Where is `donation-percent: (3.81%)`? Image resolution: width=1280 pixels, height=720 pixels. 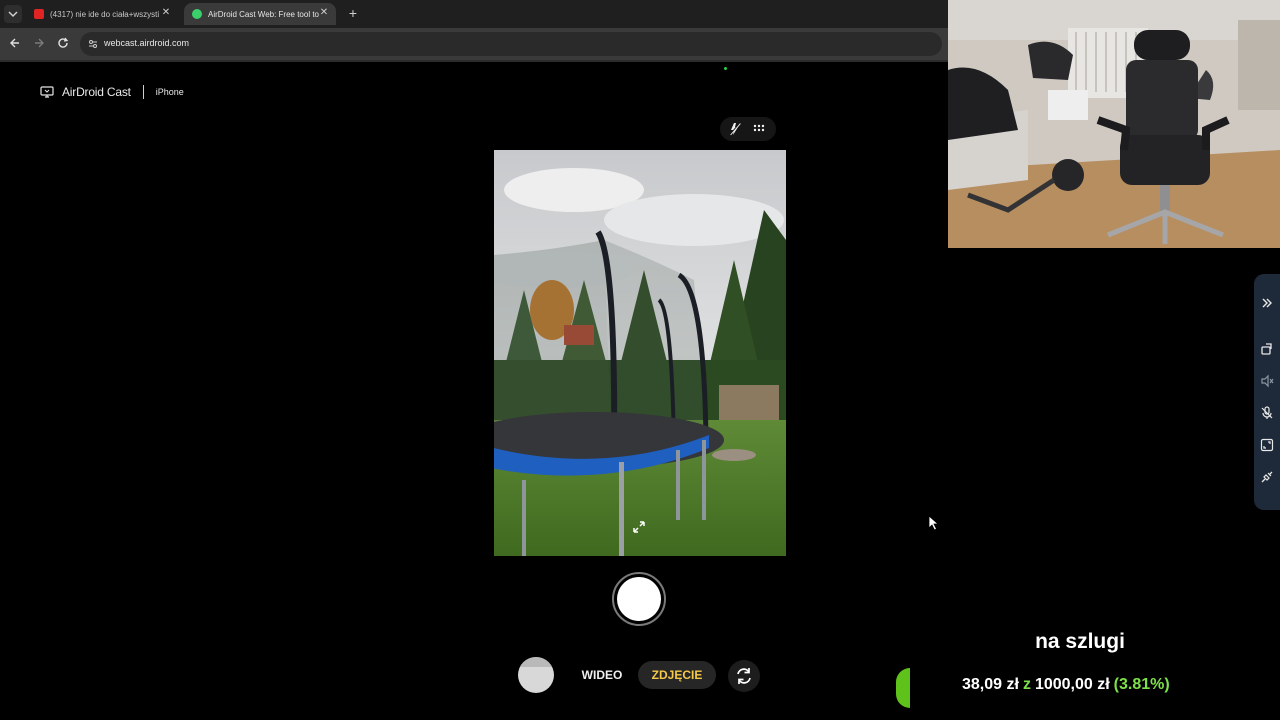
donation-percent: (3.81%) is located at coordinates (1141, 684).